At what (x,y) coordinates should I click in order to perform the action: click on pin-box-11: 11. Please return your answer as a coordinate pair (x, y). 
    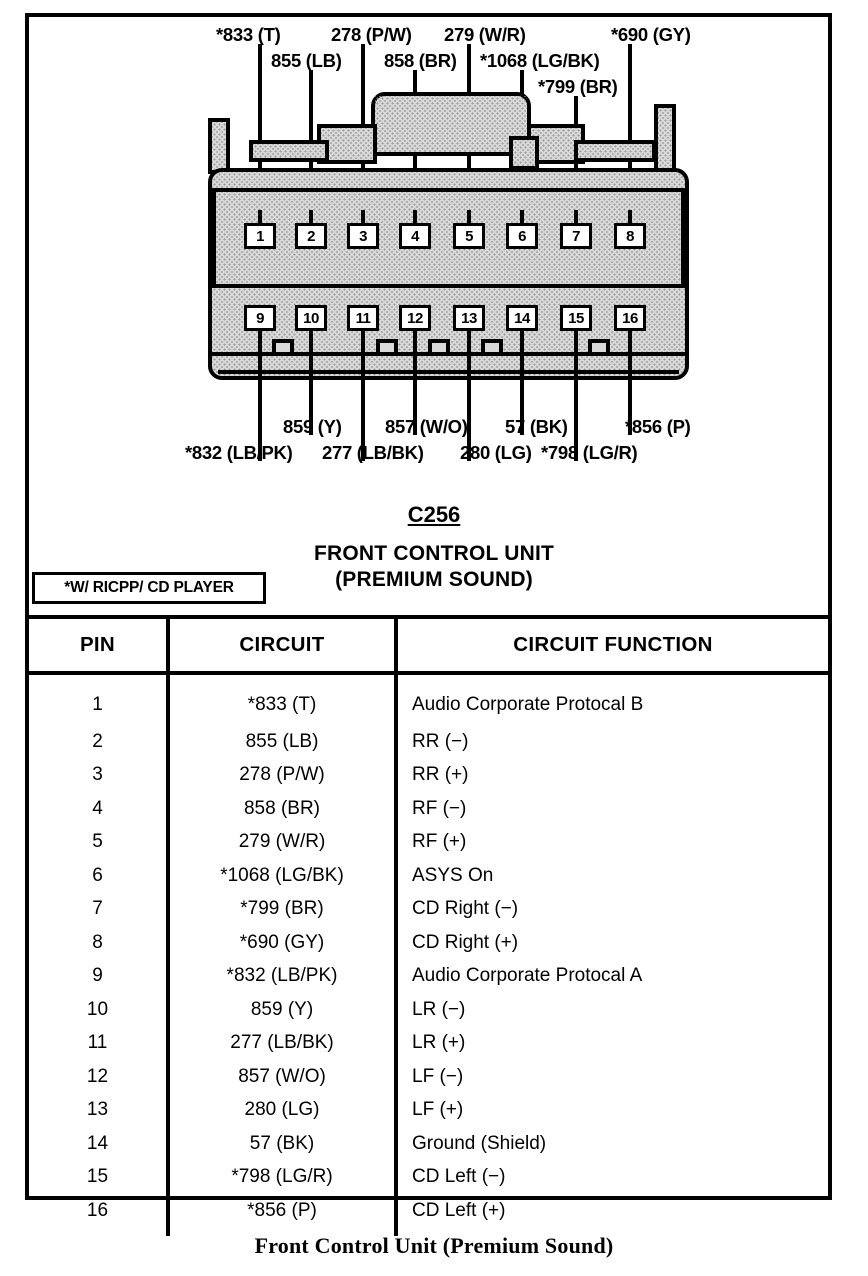
    Looking at the image, I should click on (363, 318).